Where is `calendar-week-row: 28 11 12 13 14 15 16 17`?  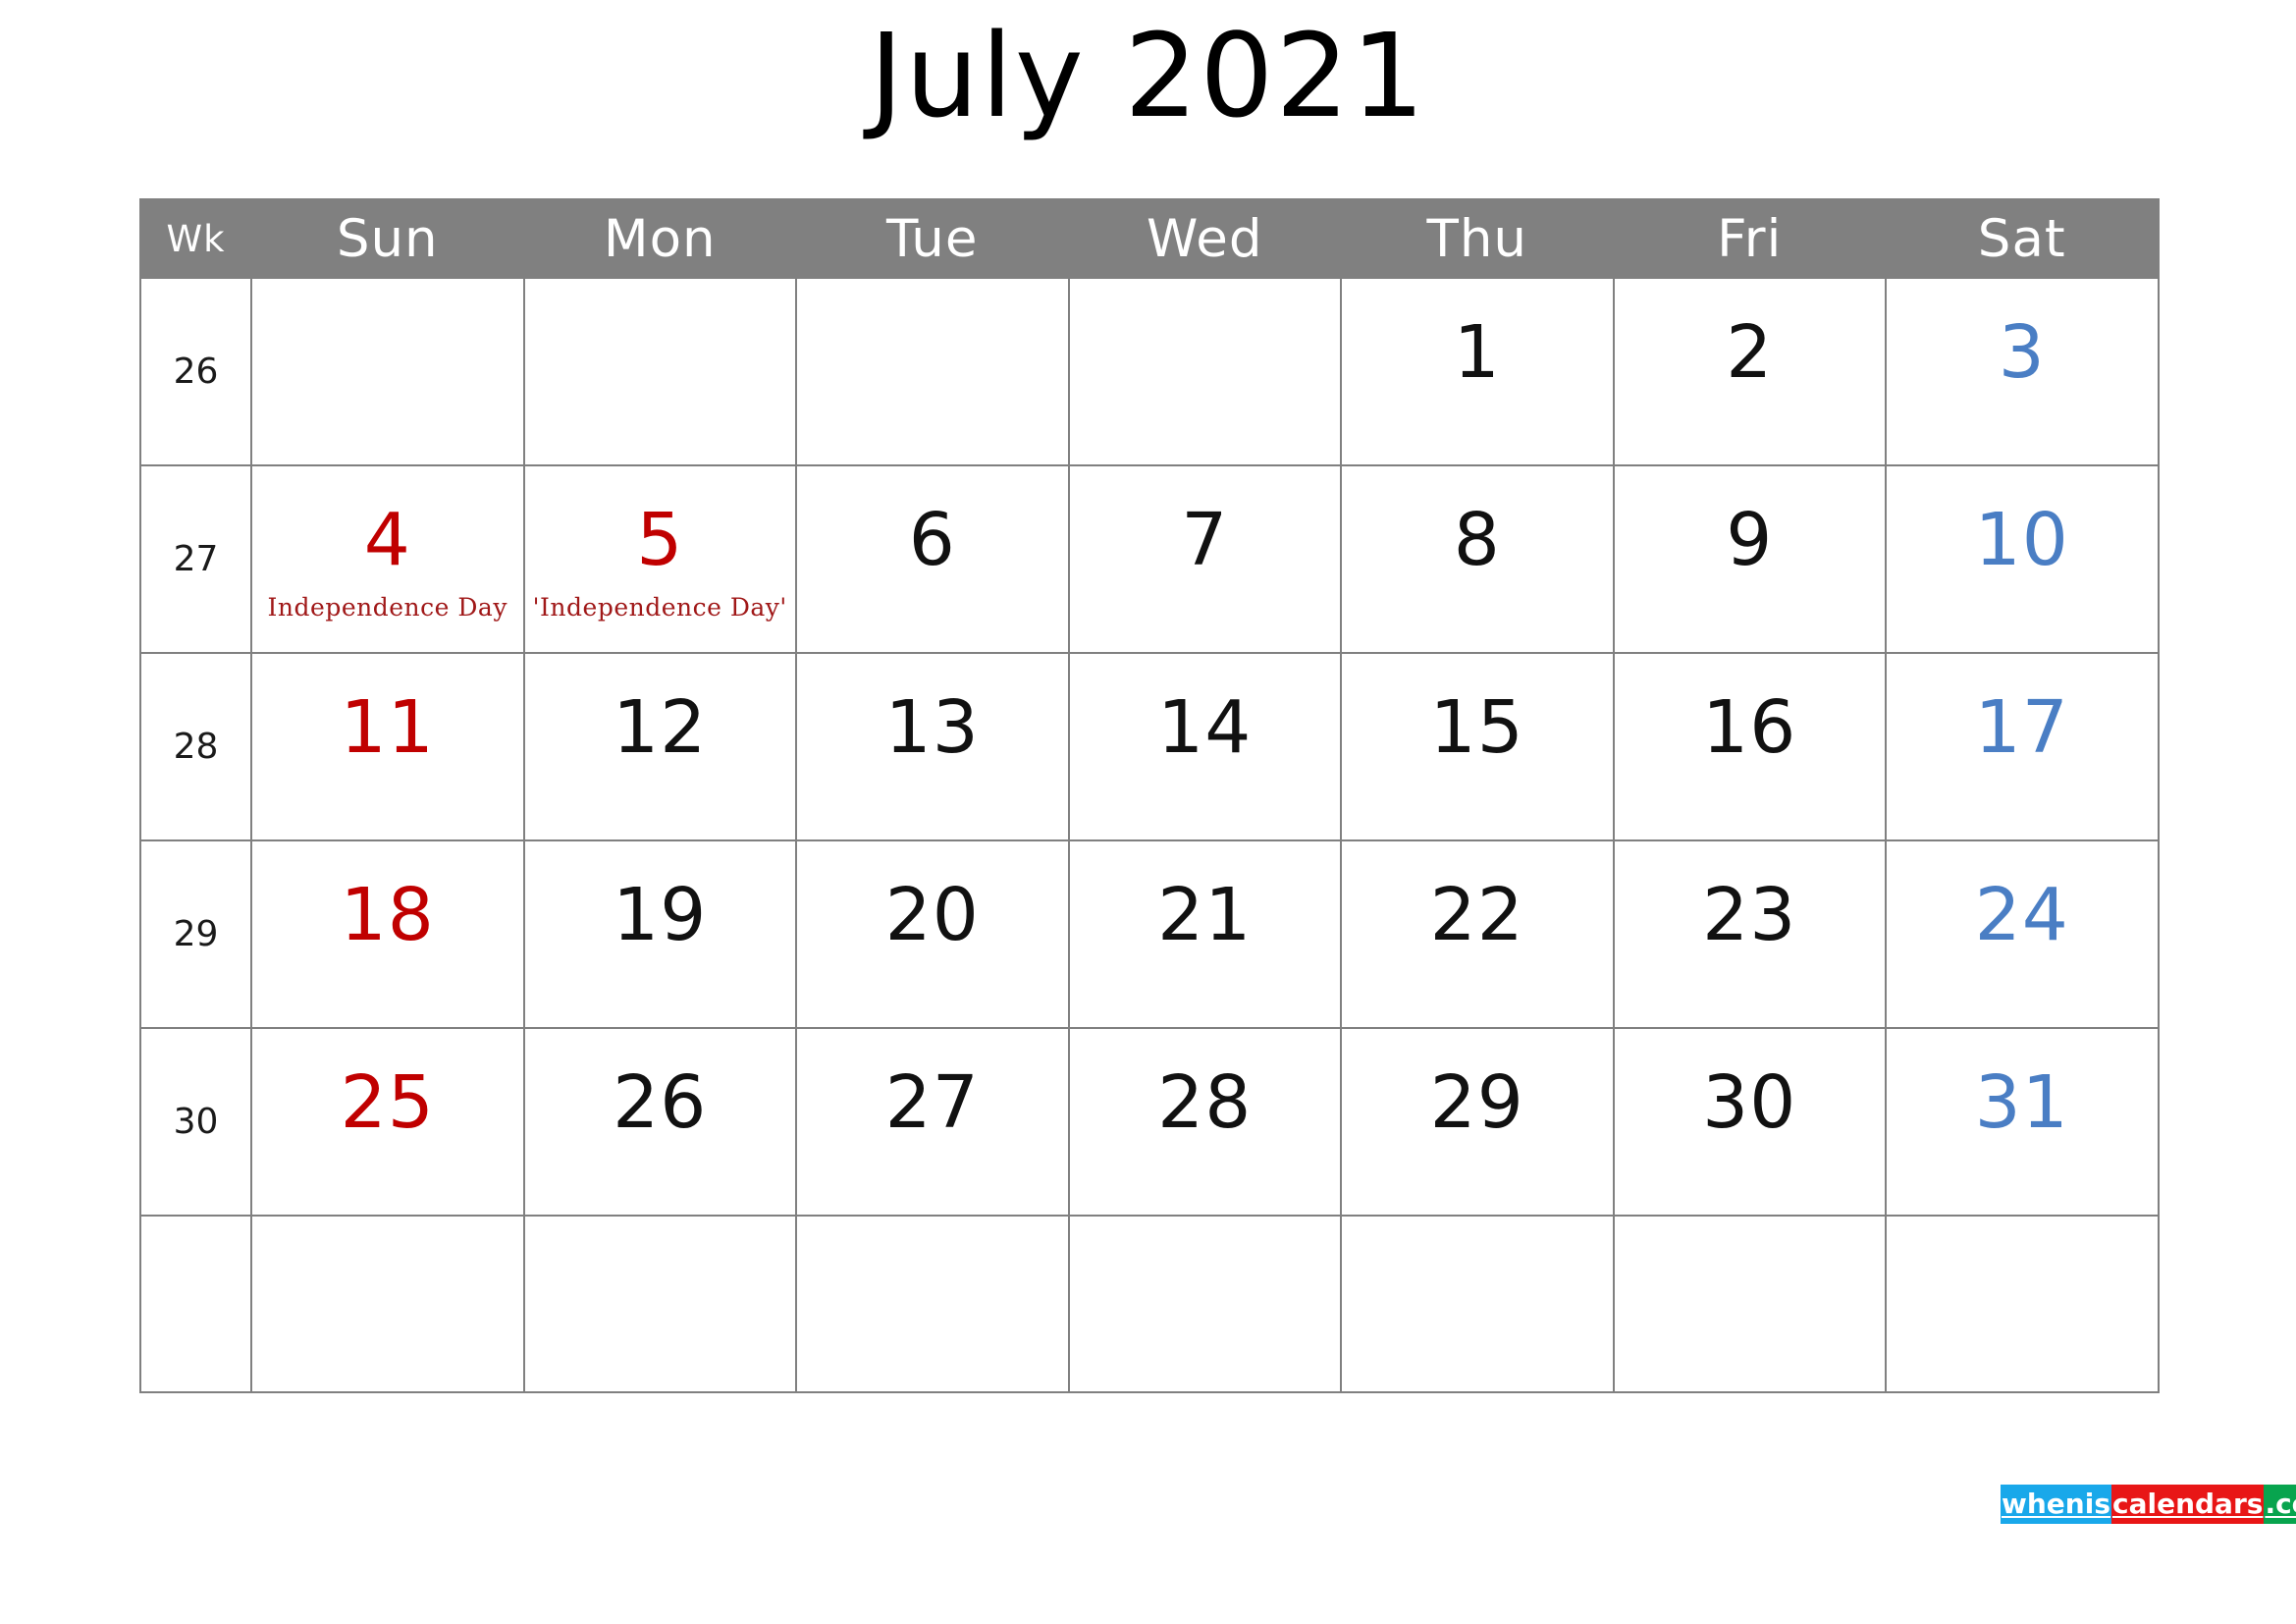 calendar-week-row: 28 11 12 13 14 15 16 17 is located at coordinates (1149, 746).